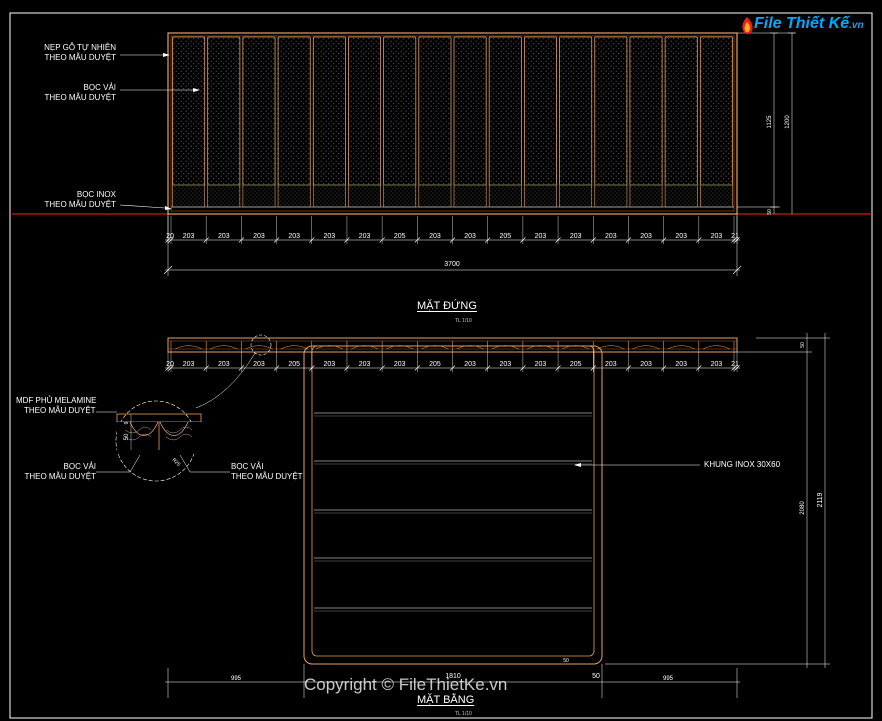  What do you see at coordinates (735, 364) in the screenshot?
I see `plan-dim-label: 21` at bounding box center [735, 364].